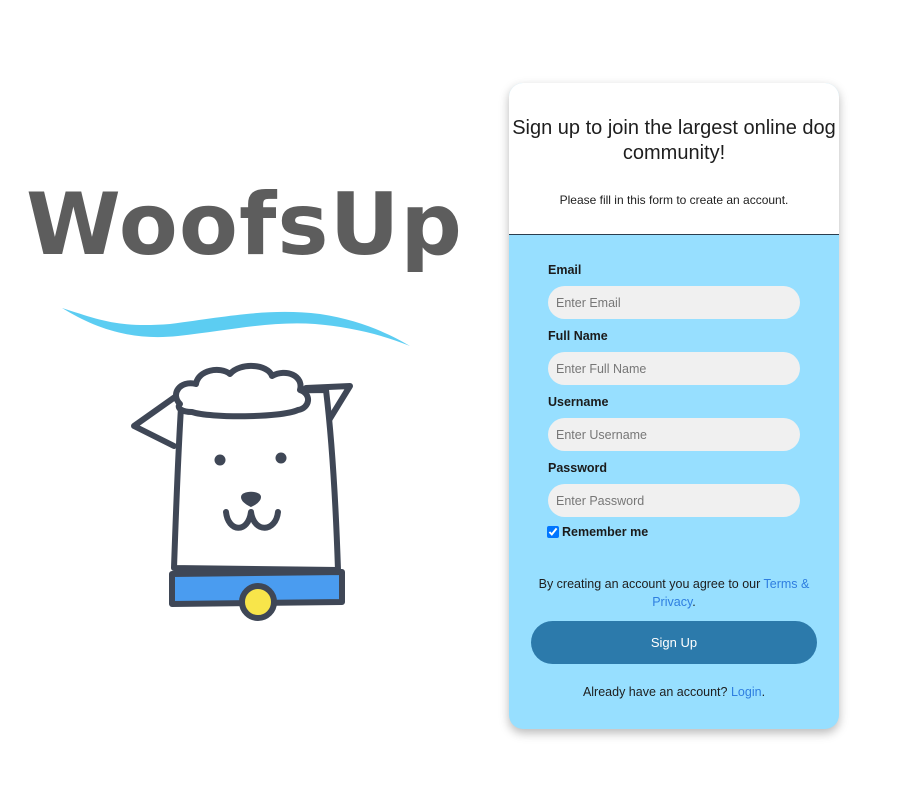 The height and width of the screenshot is (800, 900). I want to click on password-input, so click(674, 500).